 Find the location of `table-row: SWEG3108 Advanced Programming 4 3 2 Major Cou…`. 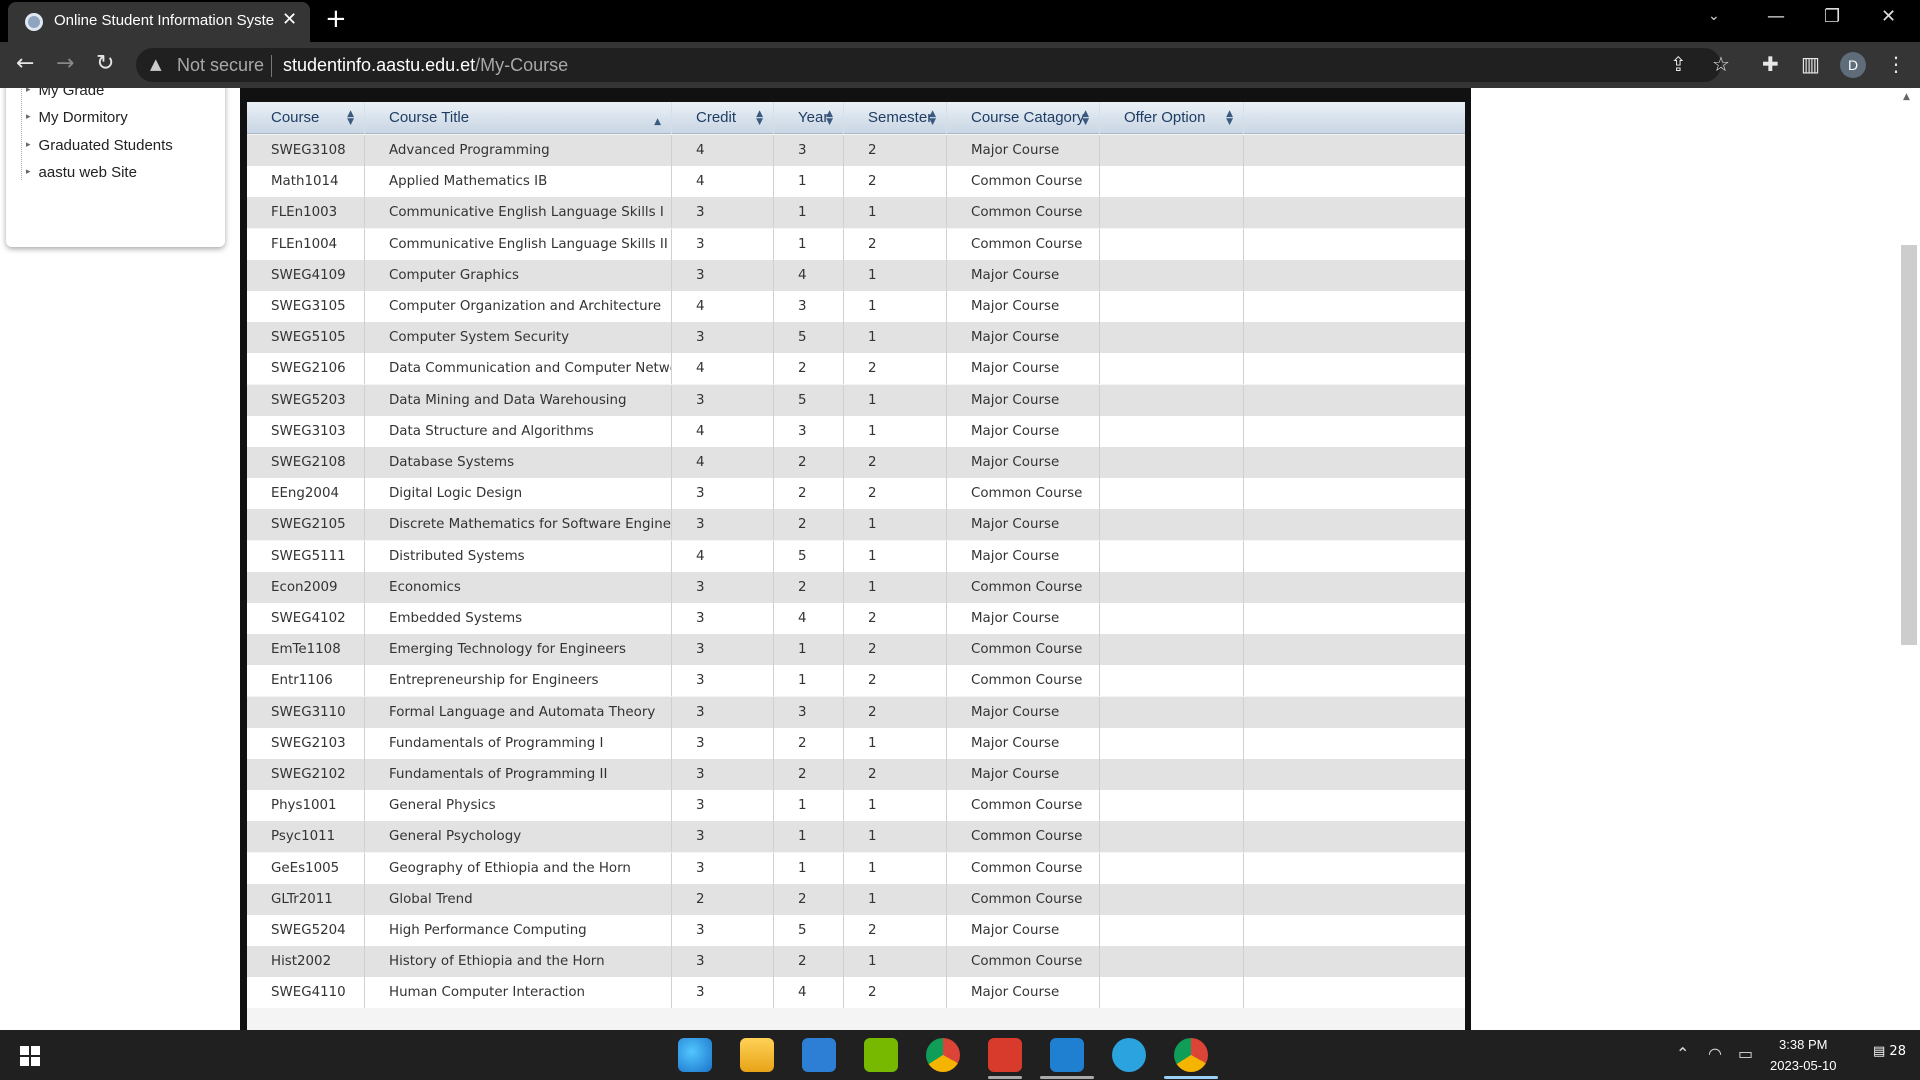

table-row: SWEG3108 Advanced Programming 4 3 2 Major Cou… is located at coordinates (856, 150).